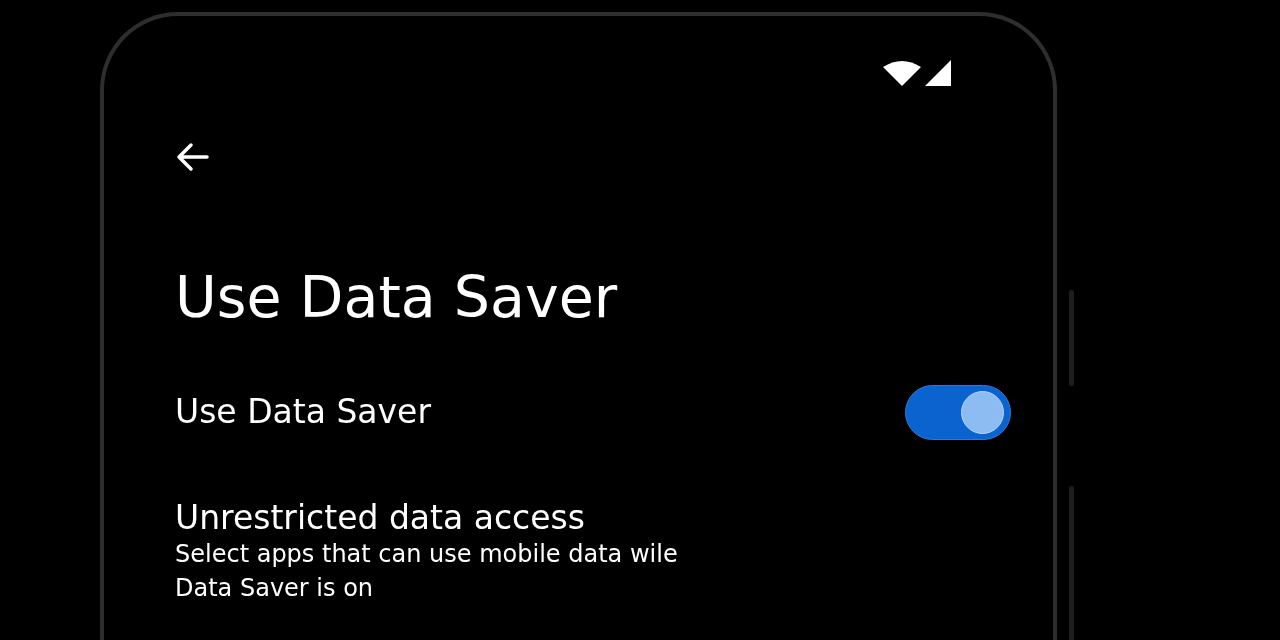  What do you see at coordinates (593, 517) in the screenshot?
I see `setting-title: Unrestricted data access` at bounding box center [593, 517].